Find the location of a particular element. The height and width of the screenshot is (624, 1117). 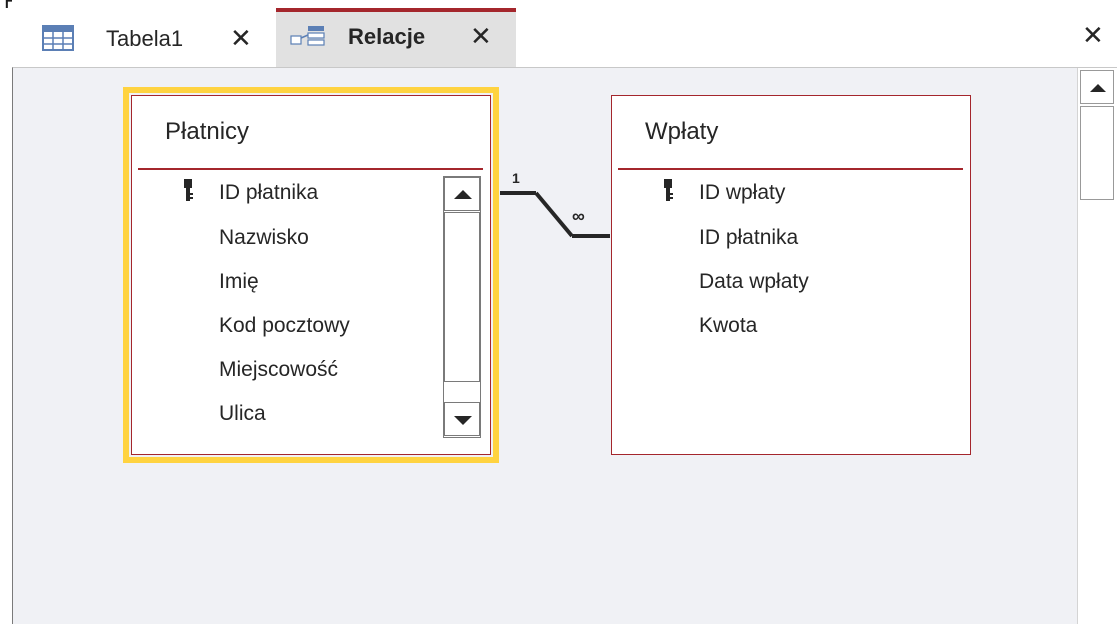

tab-tabela1: Tabela1 ✕ is located at coordinates (152, 39).